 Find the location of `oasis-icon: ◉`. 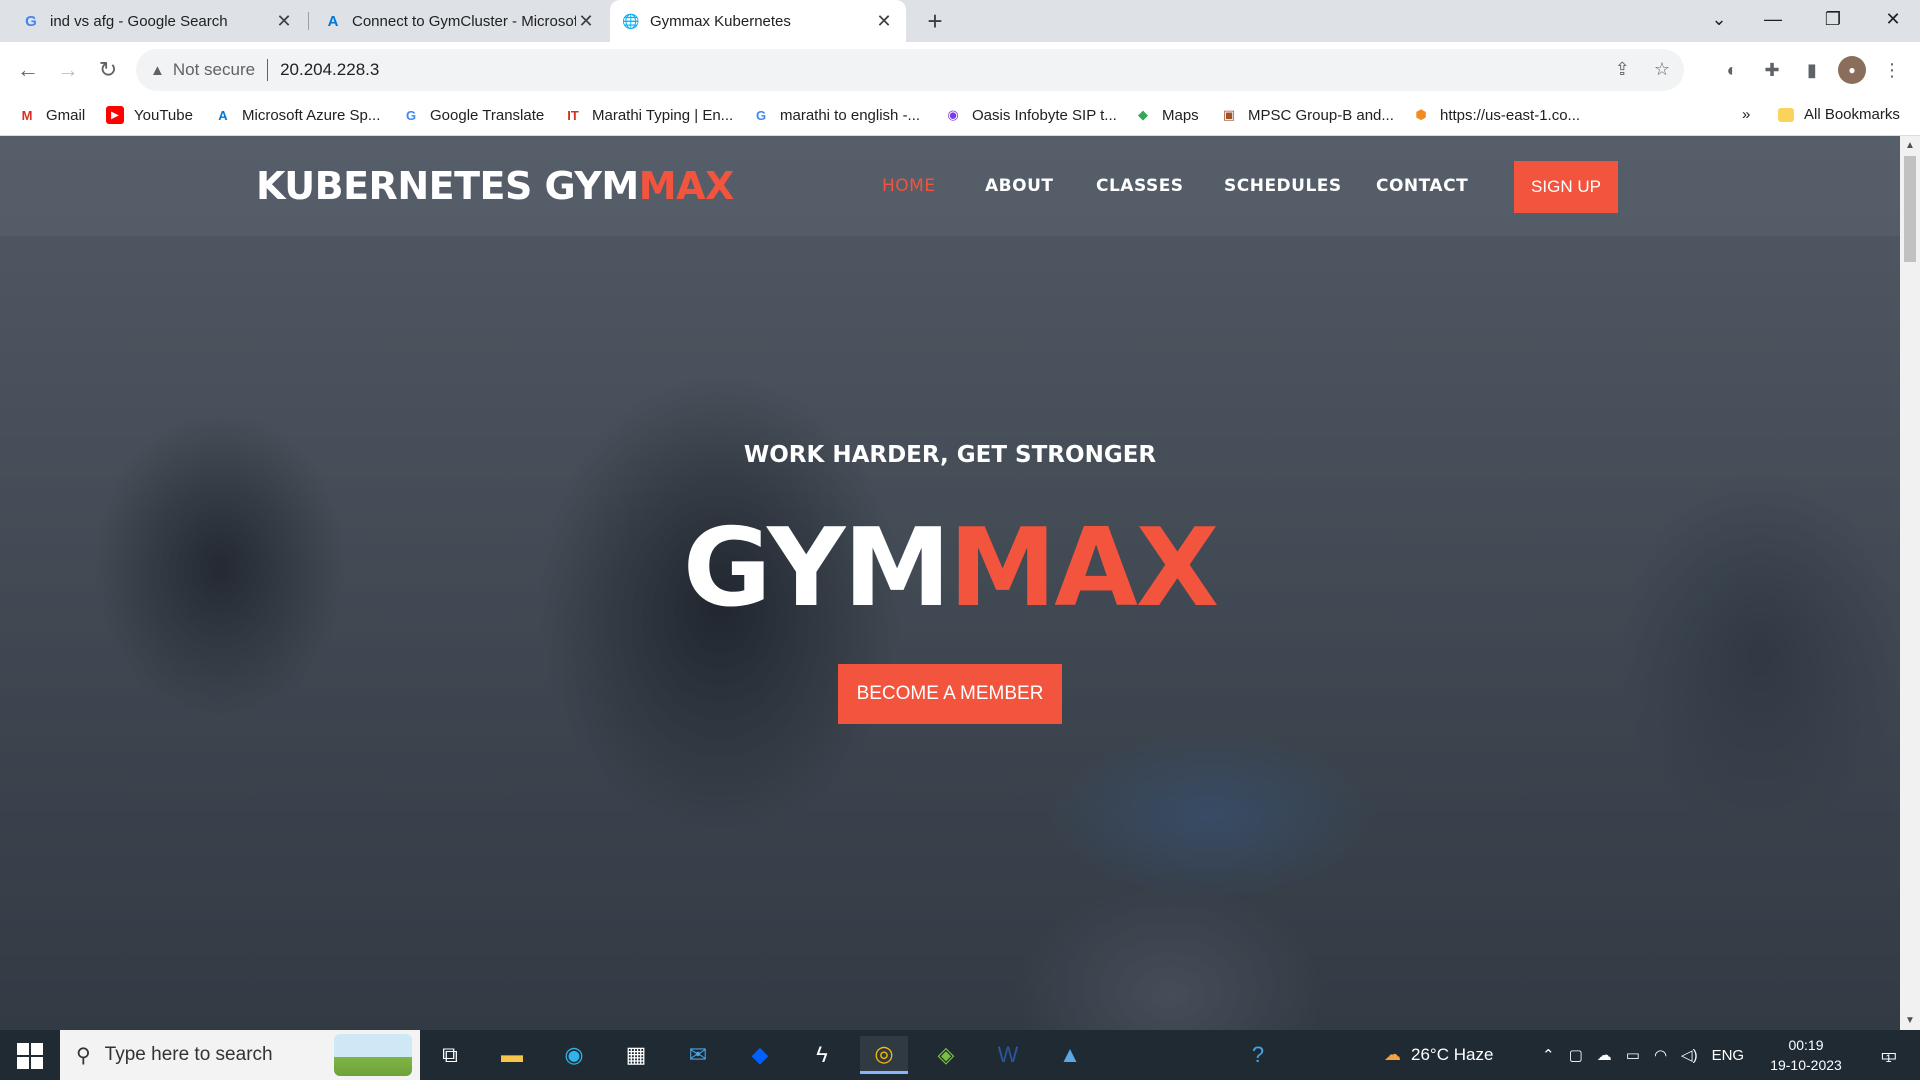

oasis-icon: ◉ is located at coordinates (953, 114).